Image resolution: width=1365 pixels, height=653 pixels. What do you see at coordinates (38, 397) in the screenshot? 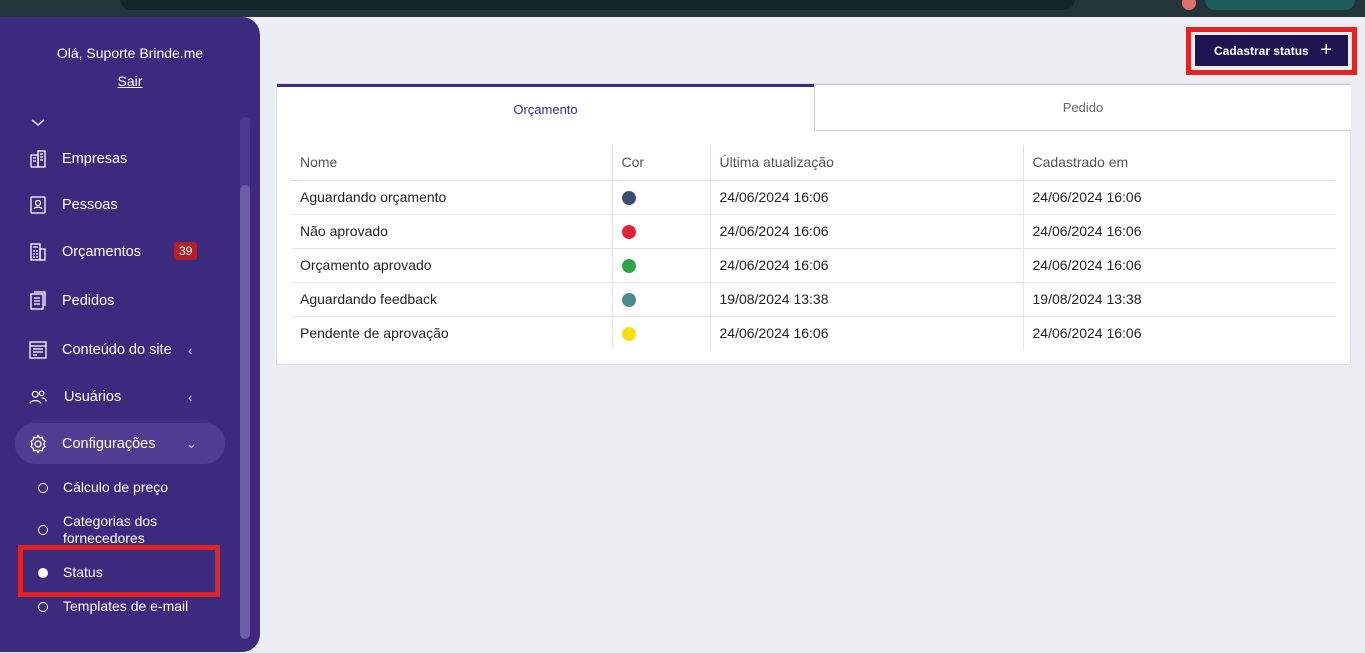
I see `users-icon` at bounding box center [38, 397].